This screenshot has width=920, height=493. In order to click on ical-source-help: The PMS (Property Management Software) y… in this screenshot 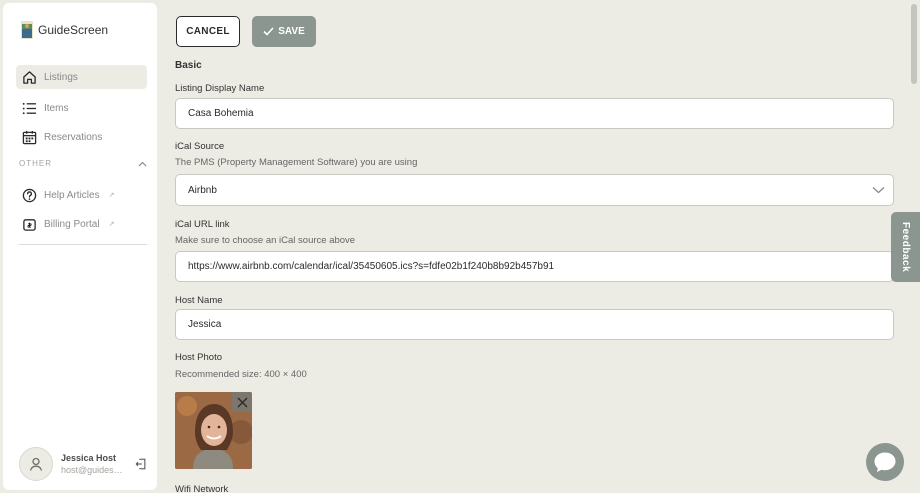, I will do `click(296, 162)`.